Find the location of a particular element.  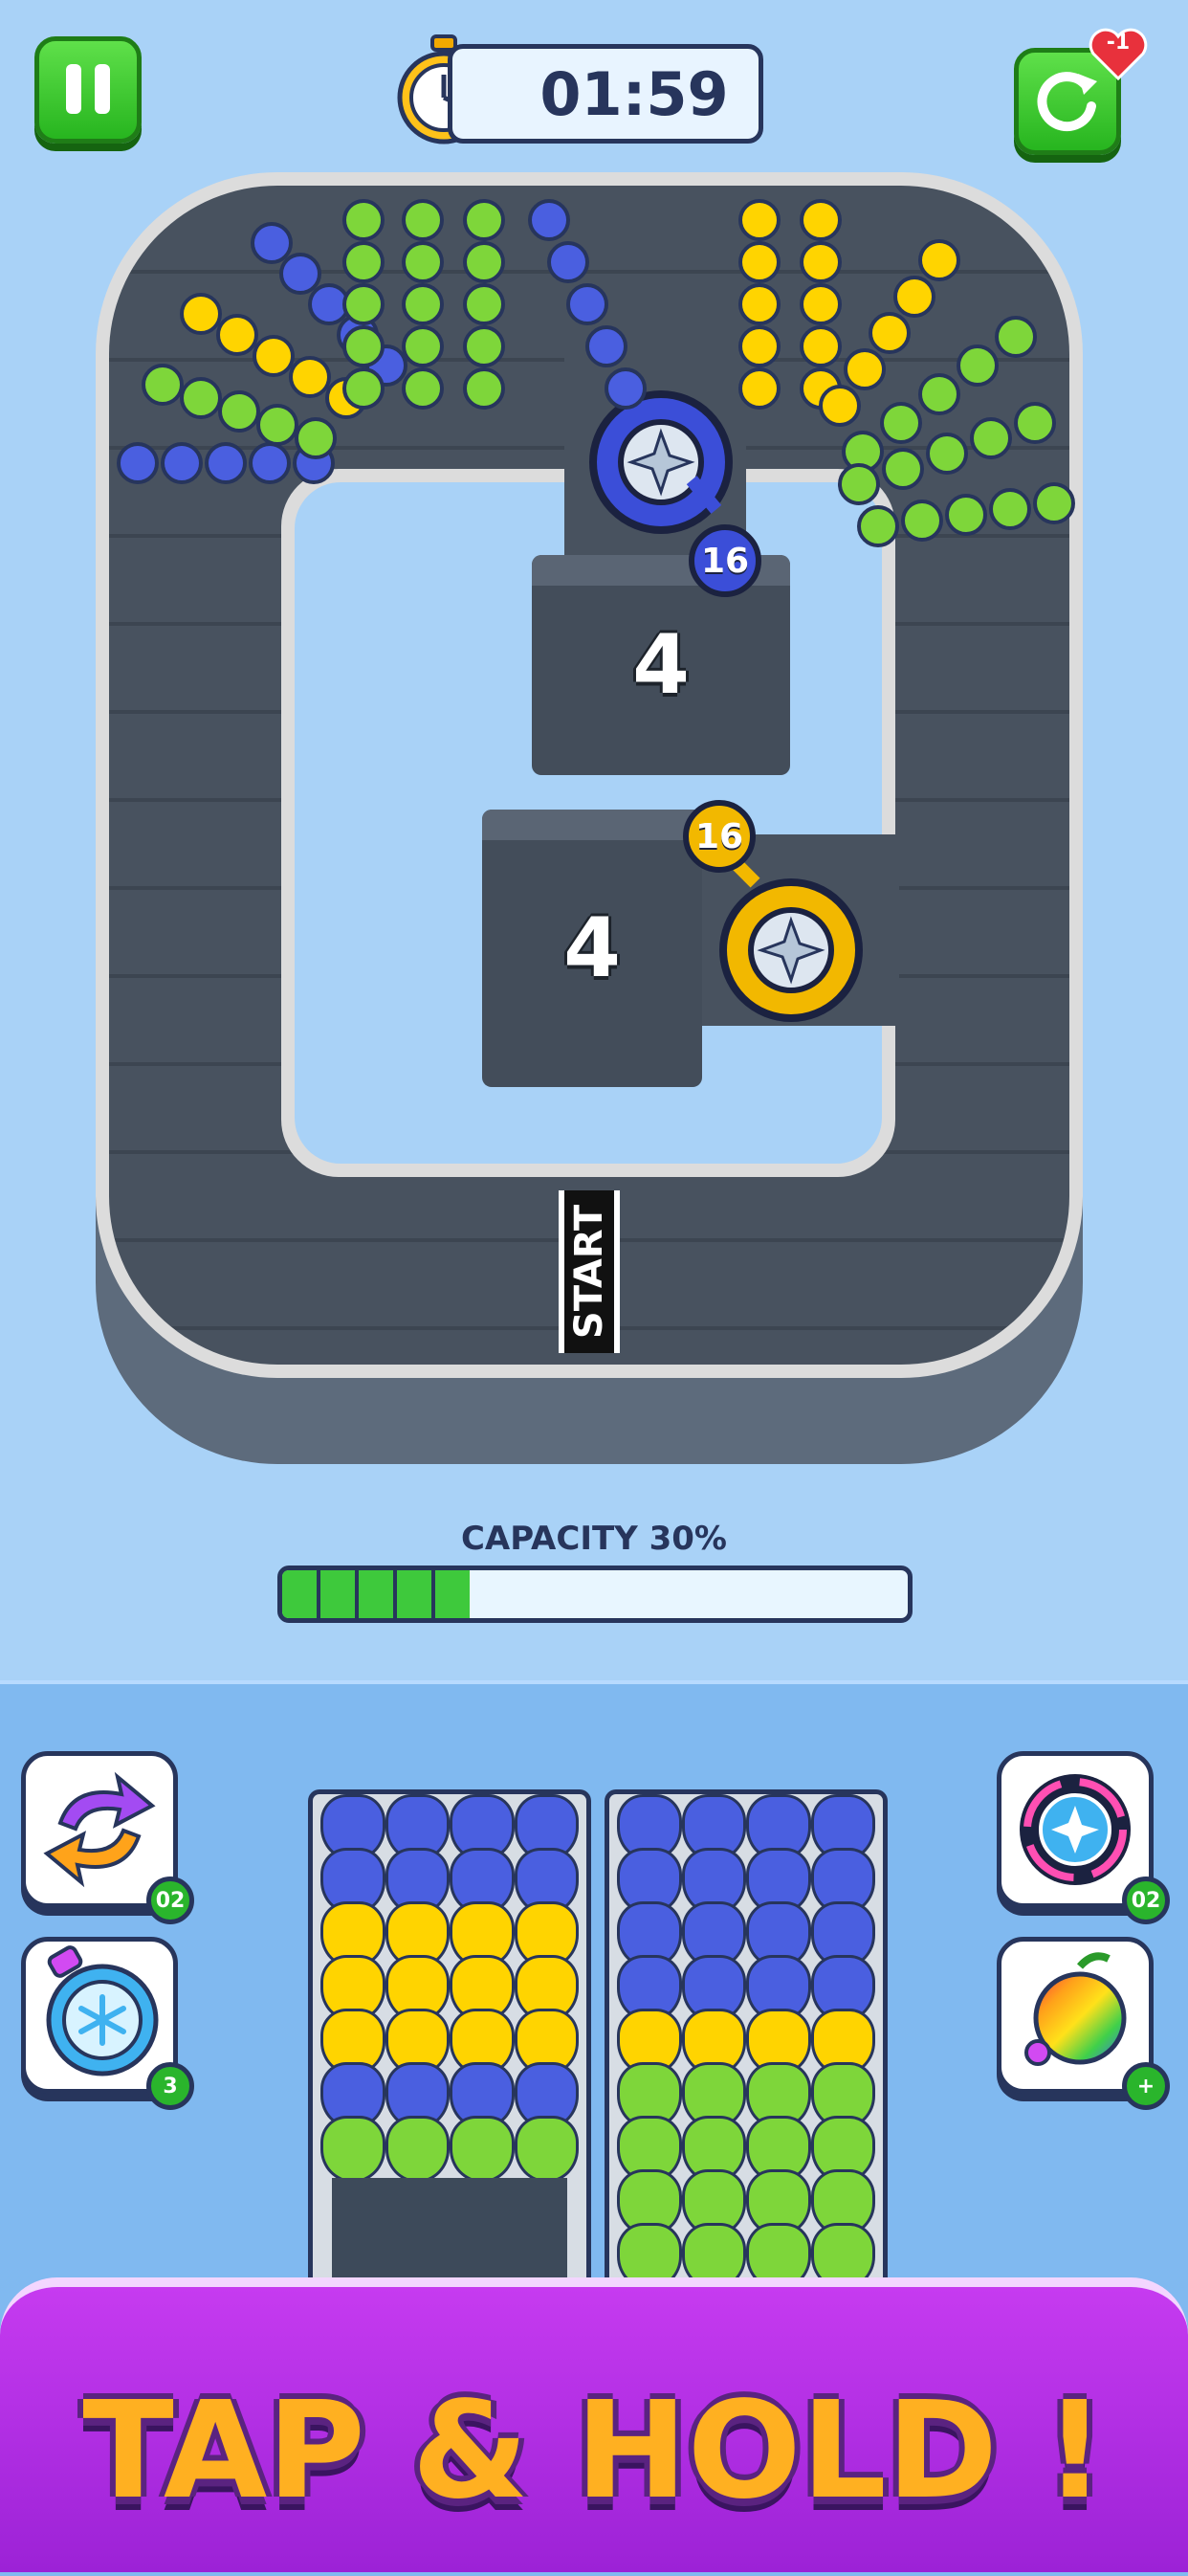

start-line: START is located at coordinates (589, 1271).